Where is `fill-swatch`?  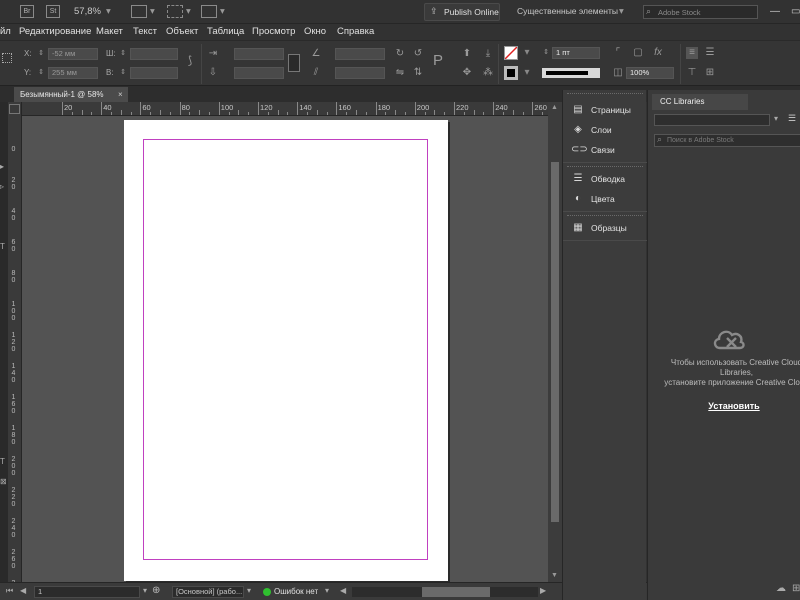 fill-swatch is located at coordinates (511, 53).